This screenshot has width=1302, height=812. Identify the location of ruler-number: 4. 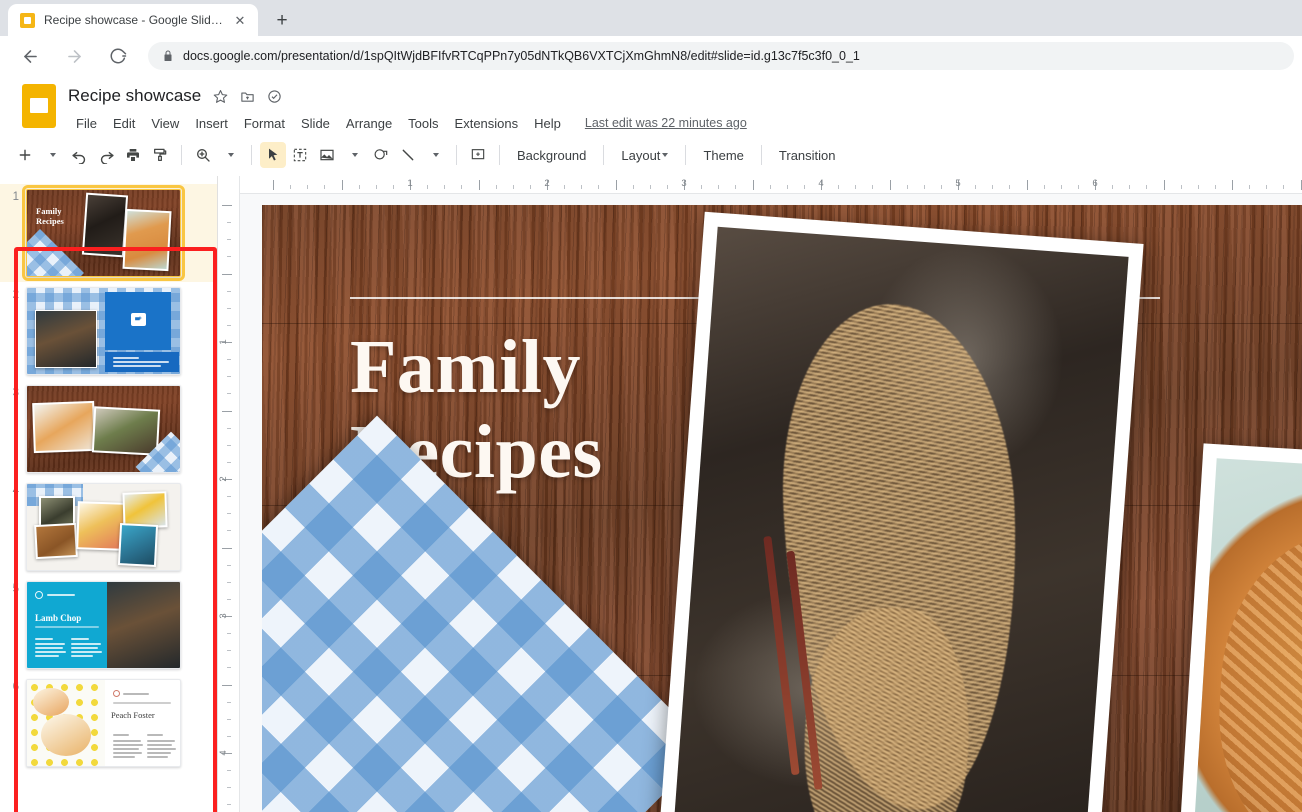
(821, 183).